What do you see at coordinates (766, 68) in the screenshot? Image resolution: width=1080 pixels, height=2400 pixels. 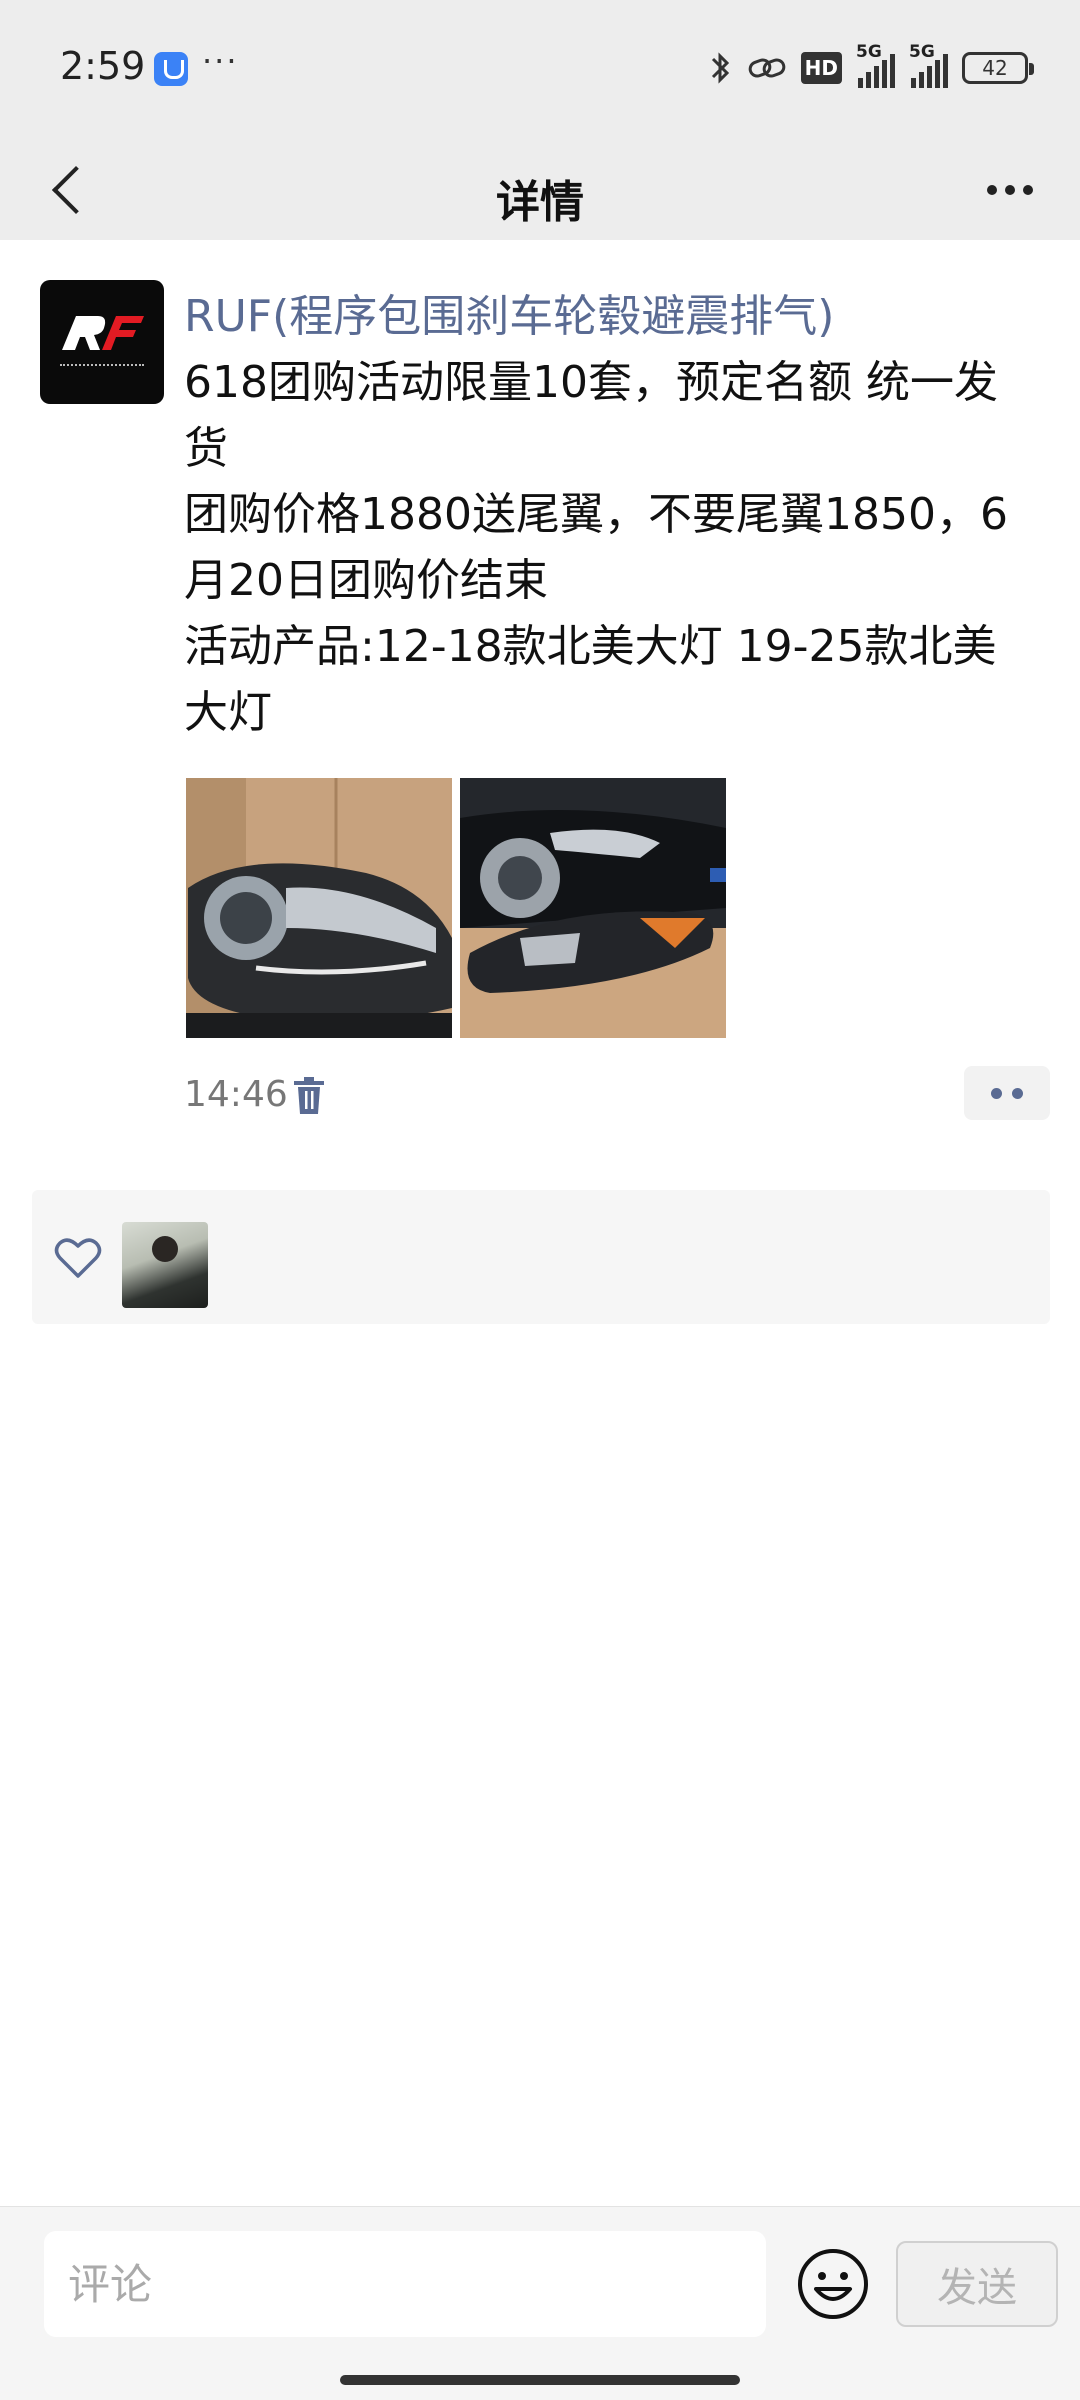 I see `link-icon` at bounding box center [766, 68].